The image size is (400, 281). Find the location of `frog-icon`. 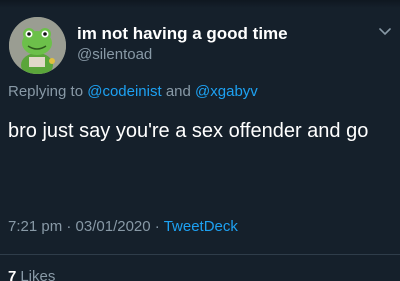

frog-icon is located at coordinates (37, 45).